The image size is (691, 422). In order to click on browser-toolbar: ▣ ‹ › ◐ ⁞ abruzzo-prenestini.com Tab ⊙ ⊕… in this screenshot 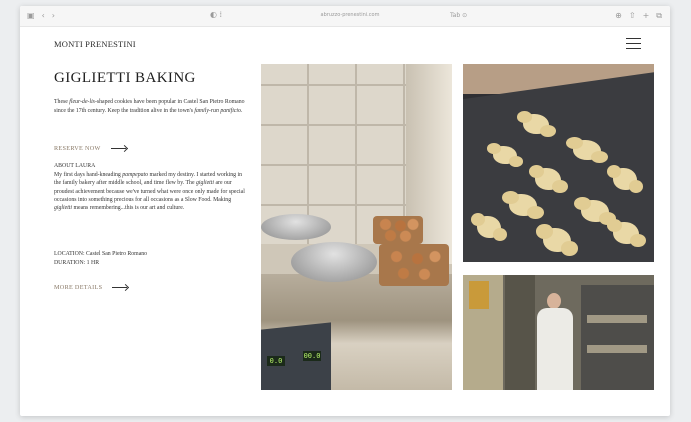, I will do `click(345, 16)`.